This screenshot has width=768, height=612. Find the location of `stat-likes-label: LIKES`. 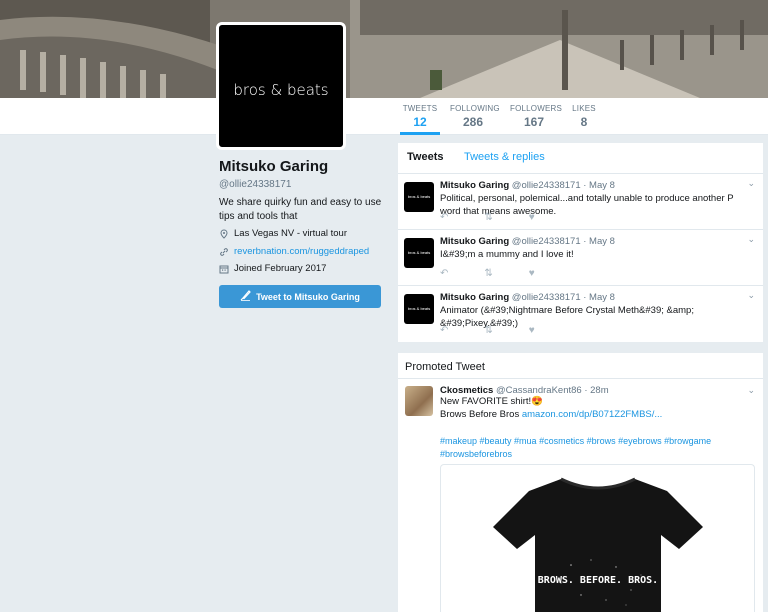

stat-likes-label: LIKES is located at coordinates (584, 108).